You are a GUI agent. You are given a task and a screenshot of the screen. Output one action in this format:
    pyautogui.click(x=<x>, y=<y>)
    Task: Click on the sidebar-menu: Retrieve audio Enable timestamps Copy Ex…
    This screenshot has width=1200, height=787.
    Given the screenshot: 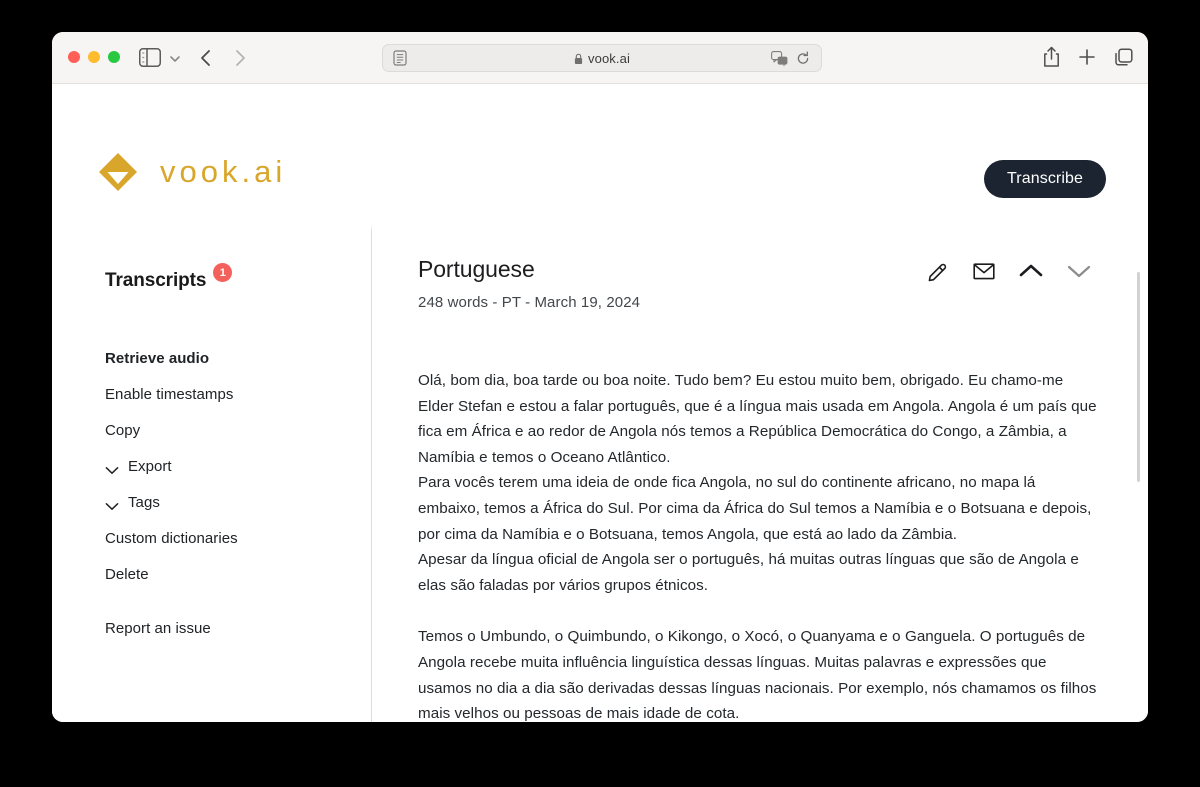 What is the action you would take?
    pyautogui.click(x=230, y=493)
    